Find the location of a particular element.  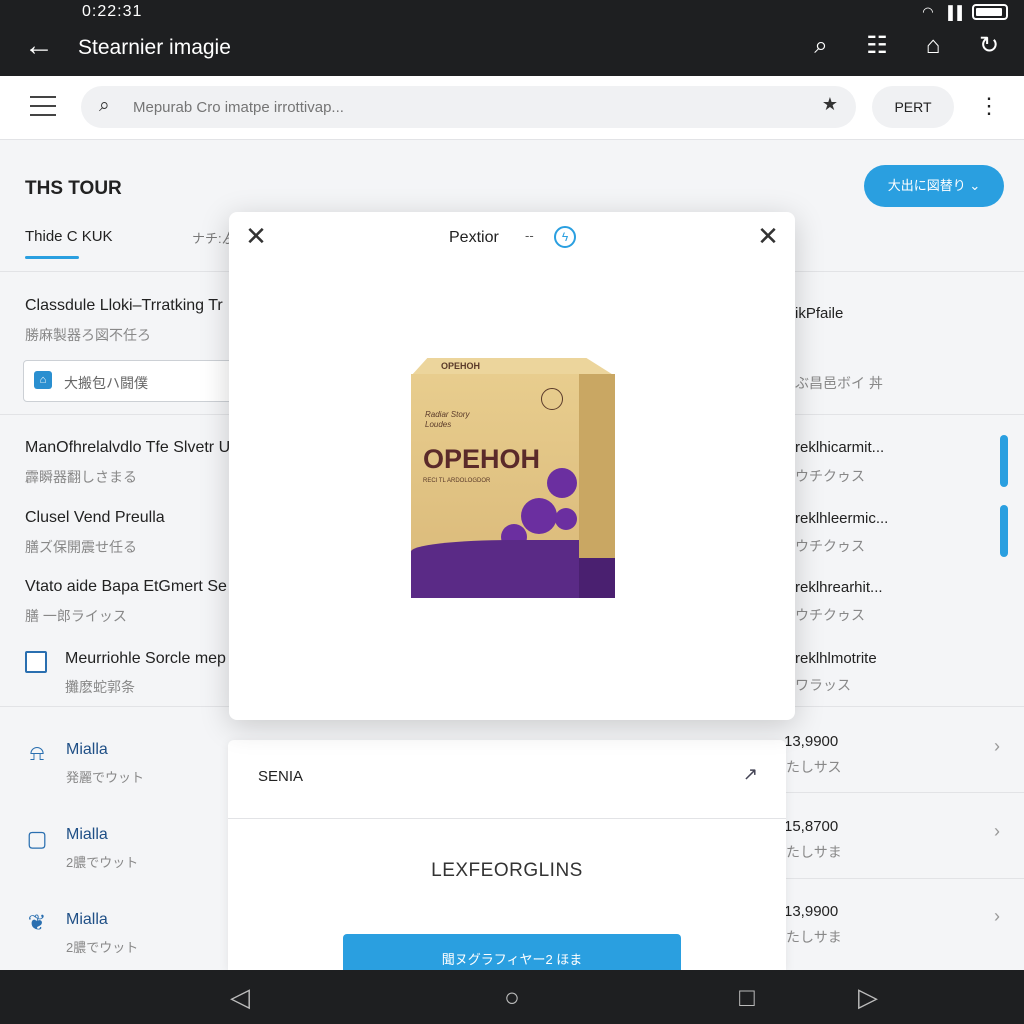

app-header: 0:22:31 ◠ ▐▐ ← Stearnier imagie ⌕ ☷ ⌂ ↻ is located at coordinates (512, 38).